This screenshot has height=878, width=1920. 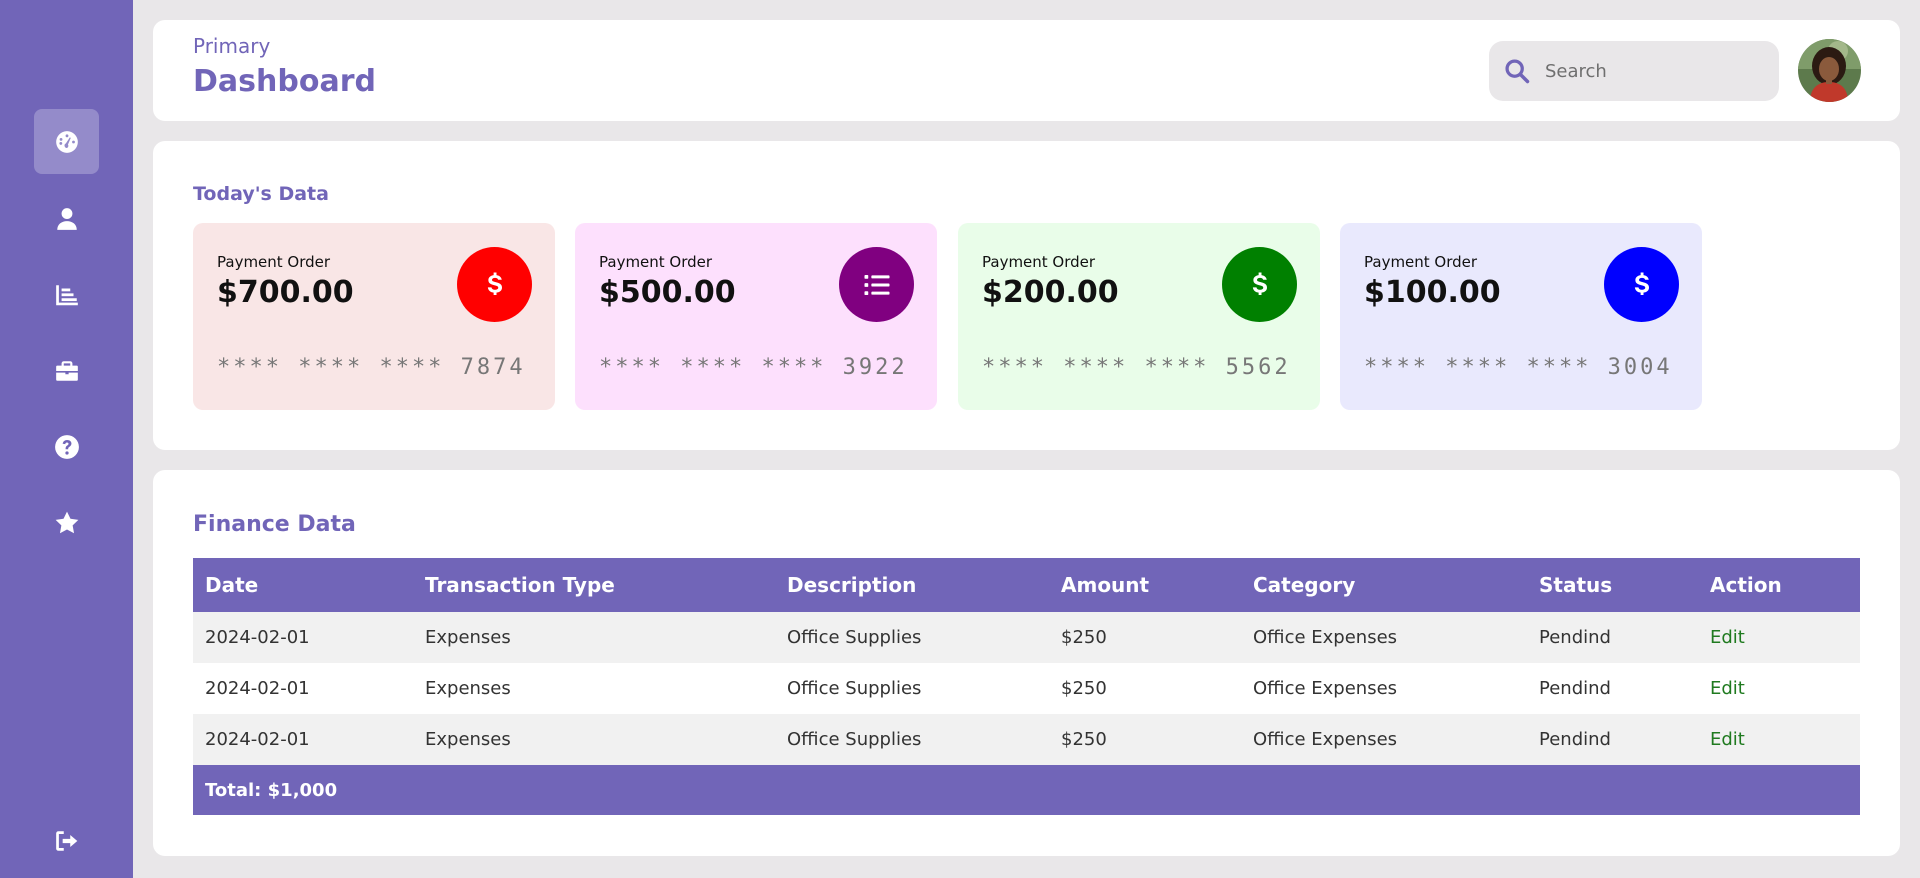 I want to click on table-total: Total: $1,000, so click(x=1026, y=790).